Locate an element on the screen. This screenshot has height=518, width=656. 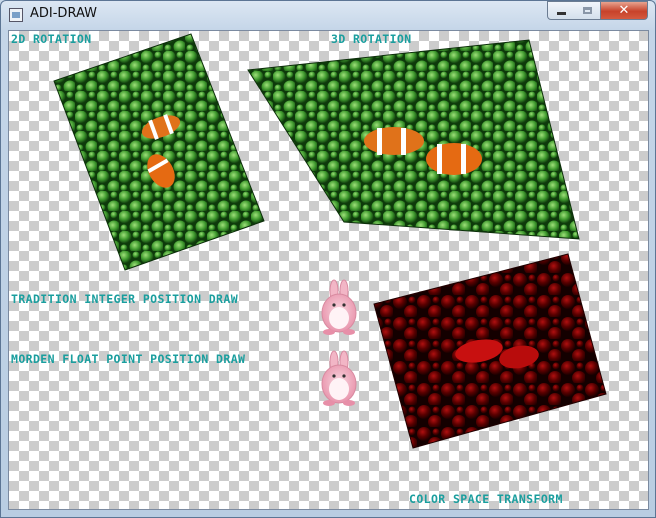
label-float-draw: MORDEN FLOAT POINT POSITION DRAW is located at coordinates (128, 359).